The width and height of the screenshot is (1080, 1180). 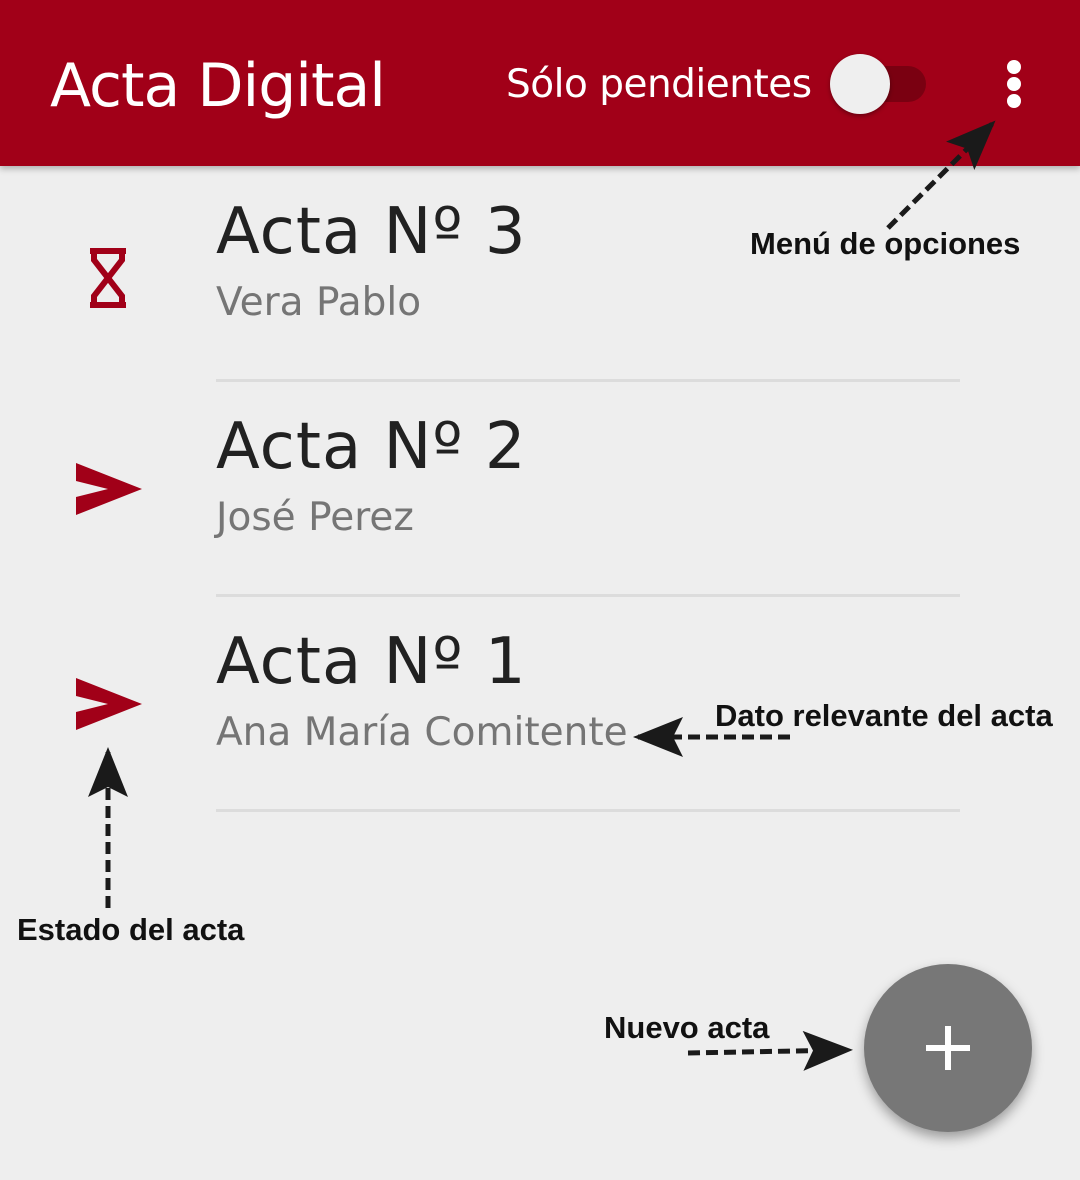 What do you see at coordinates (131, 929) in the screenshot?
I see `annotation-estado: Estado del acta` at bounding box center [131, 929].